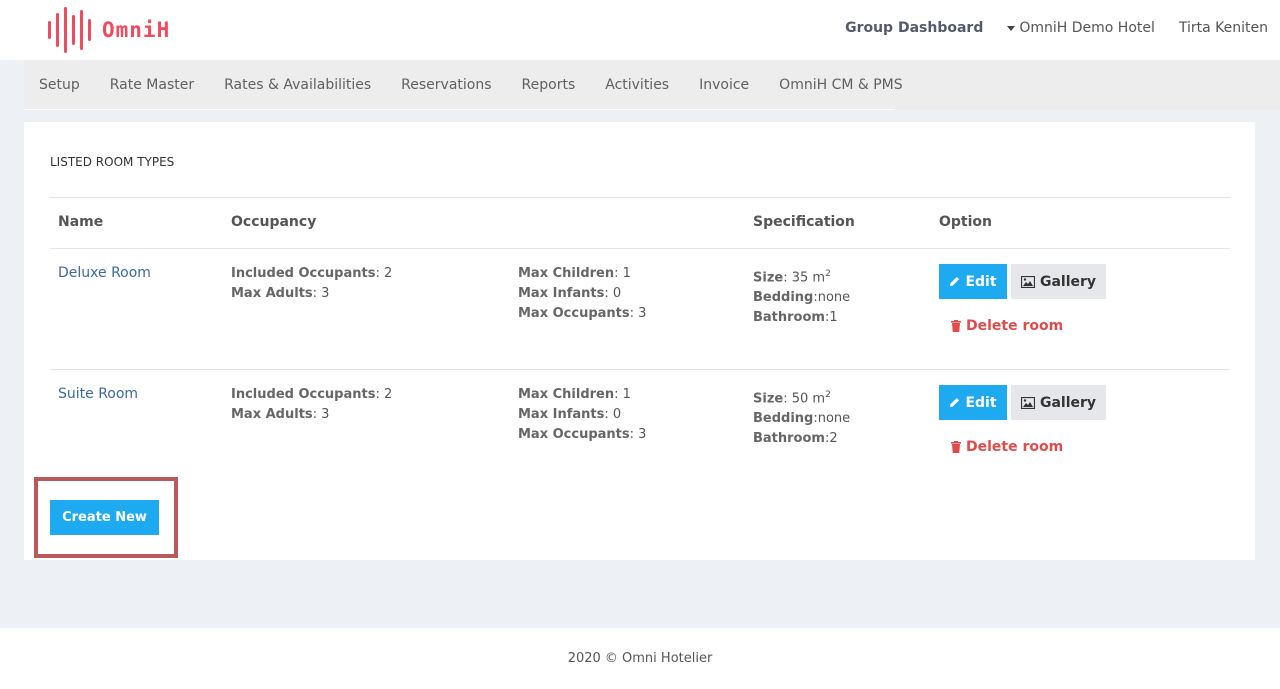  Describe the element at coordinates (637, 85) in the screenshot. I see `nav-item-activities: Activities` at that location.